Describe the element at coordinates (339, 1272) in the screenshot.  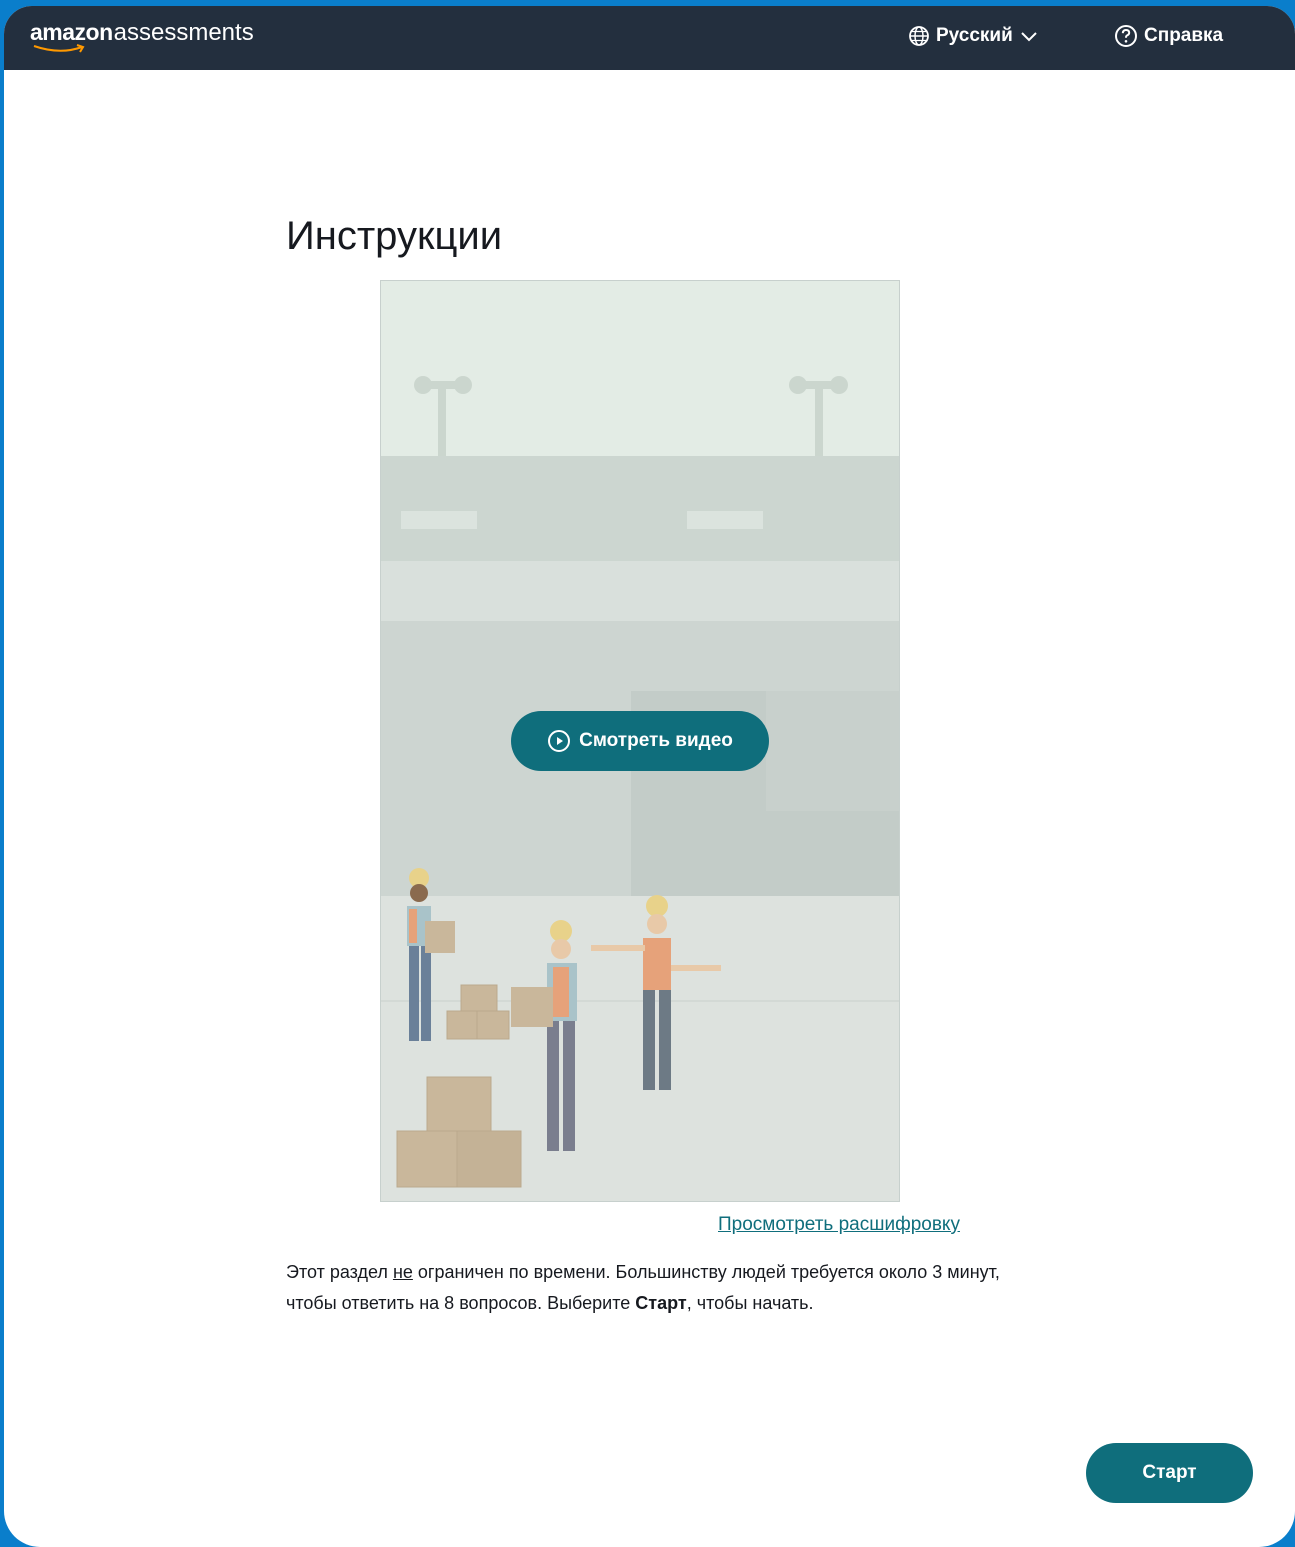
I see `instructions-part1: Этот раздел` at that location.